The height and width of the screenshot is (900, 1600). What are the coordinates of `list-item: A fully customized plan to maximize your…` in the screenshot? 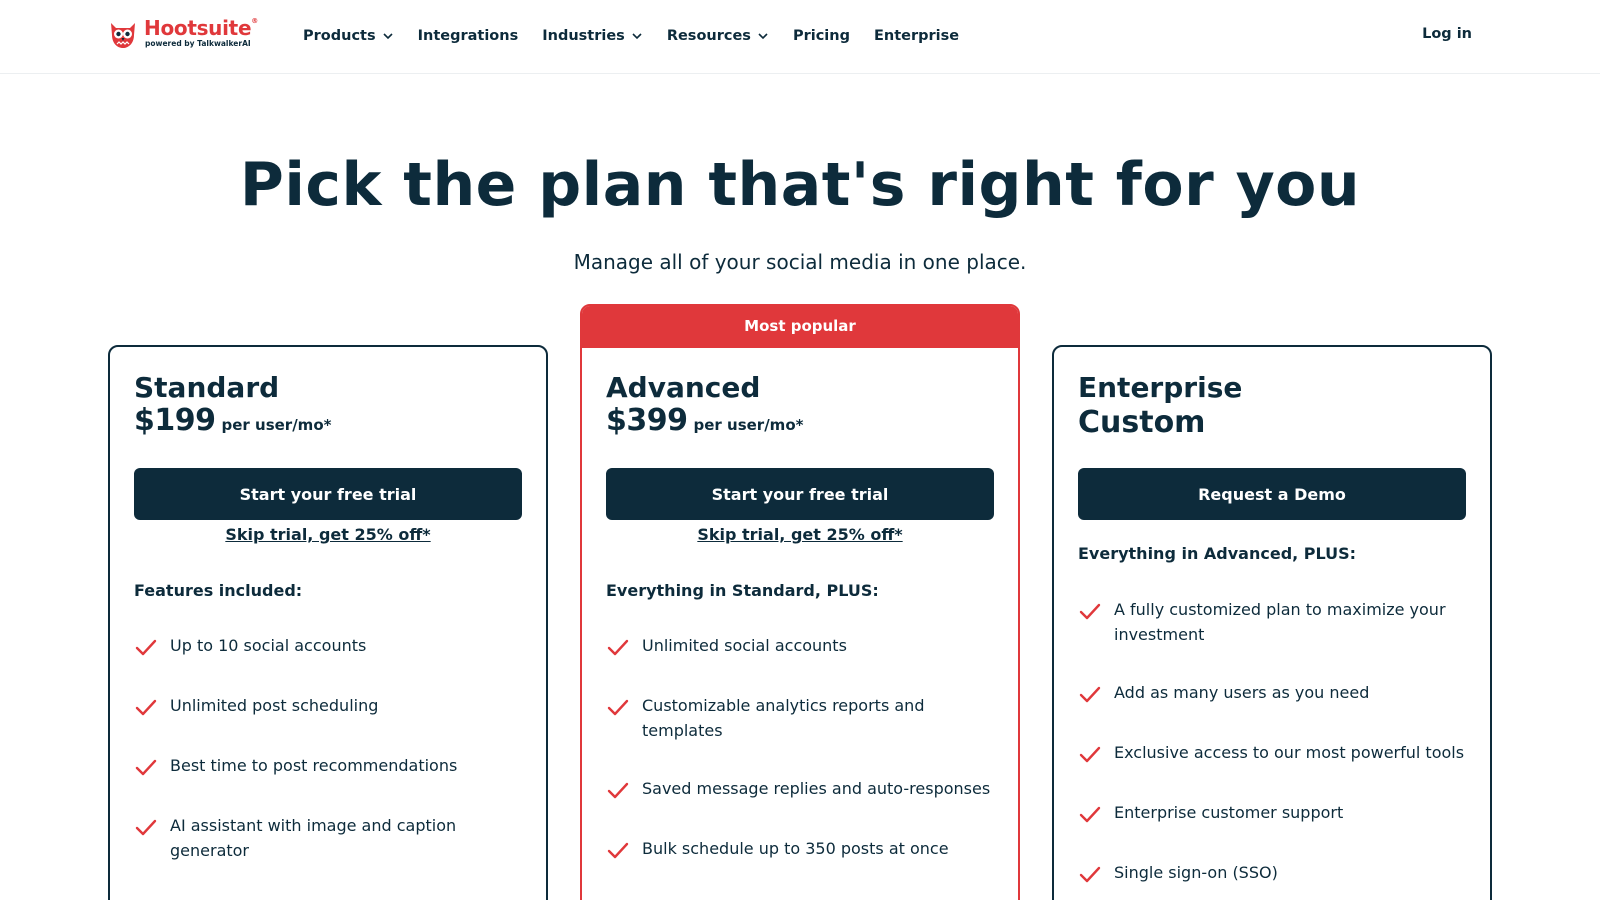 It's located at (1273, 622).